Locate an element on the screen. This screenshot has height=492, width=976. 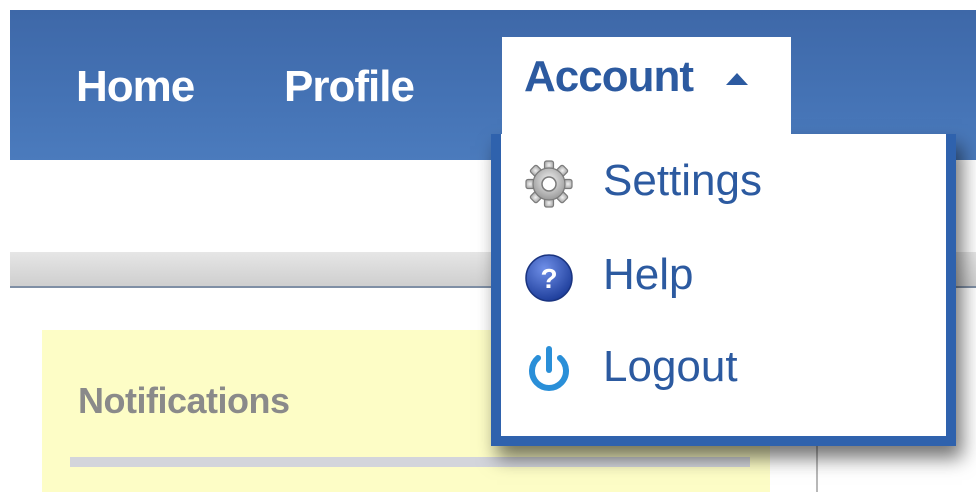
menu-item-logout: Logout is located at coordinates (723, 365).